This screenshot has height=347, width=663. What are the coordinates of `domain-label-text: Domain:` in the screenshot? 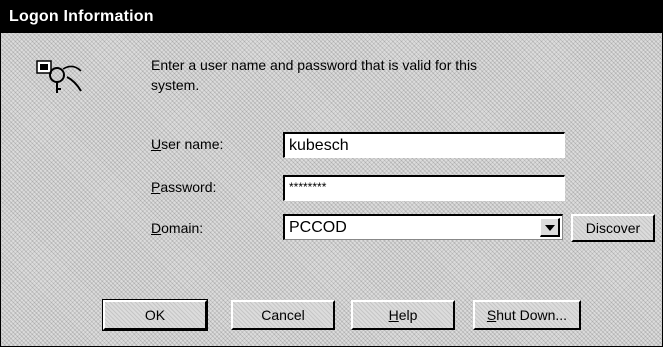 It's located at (177, 228).